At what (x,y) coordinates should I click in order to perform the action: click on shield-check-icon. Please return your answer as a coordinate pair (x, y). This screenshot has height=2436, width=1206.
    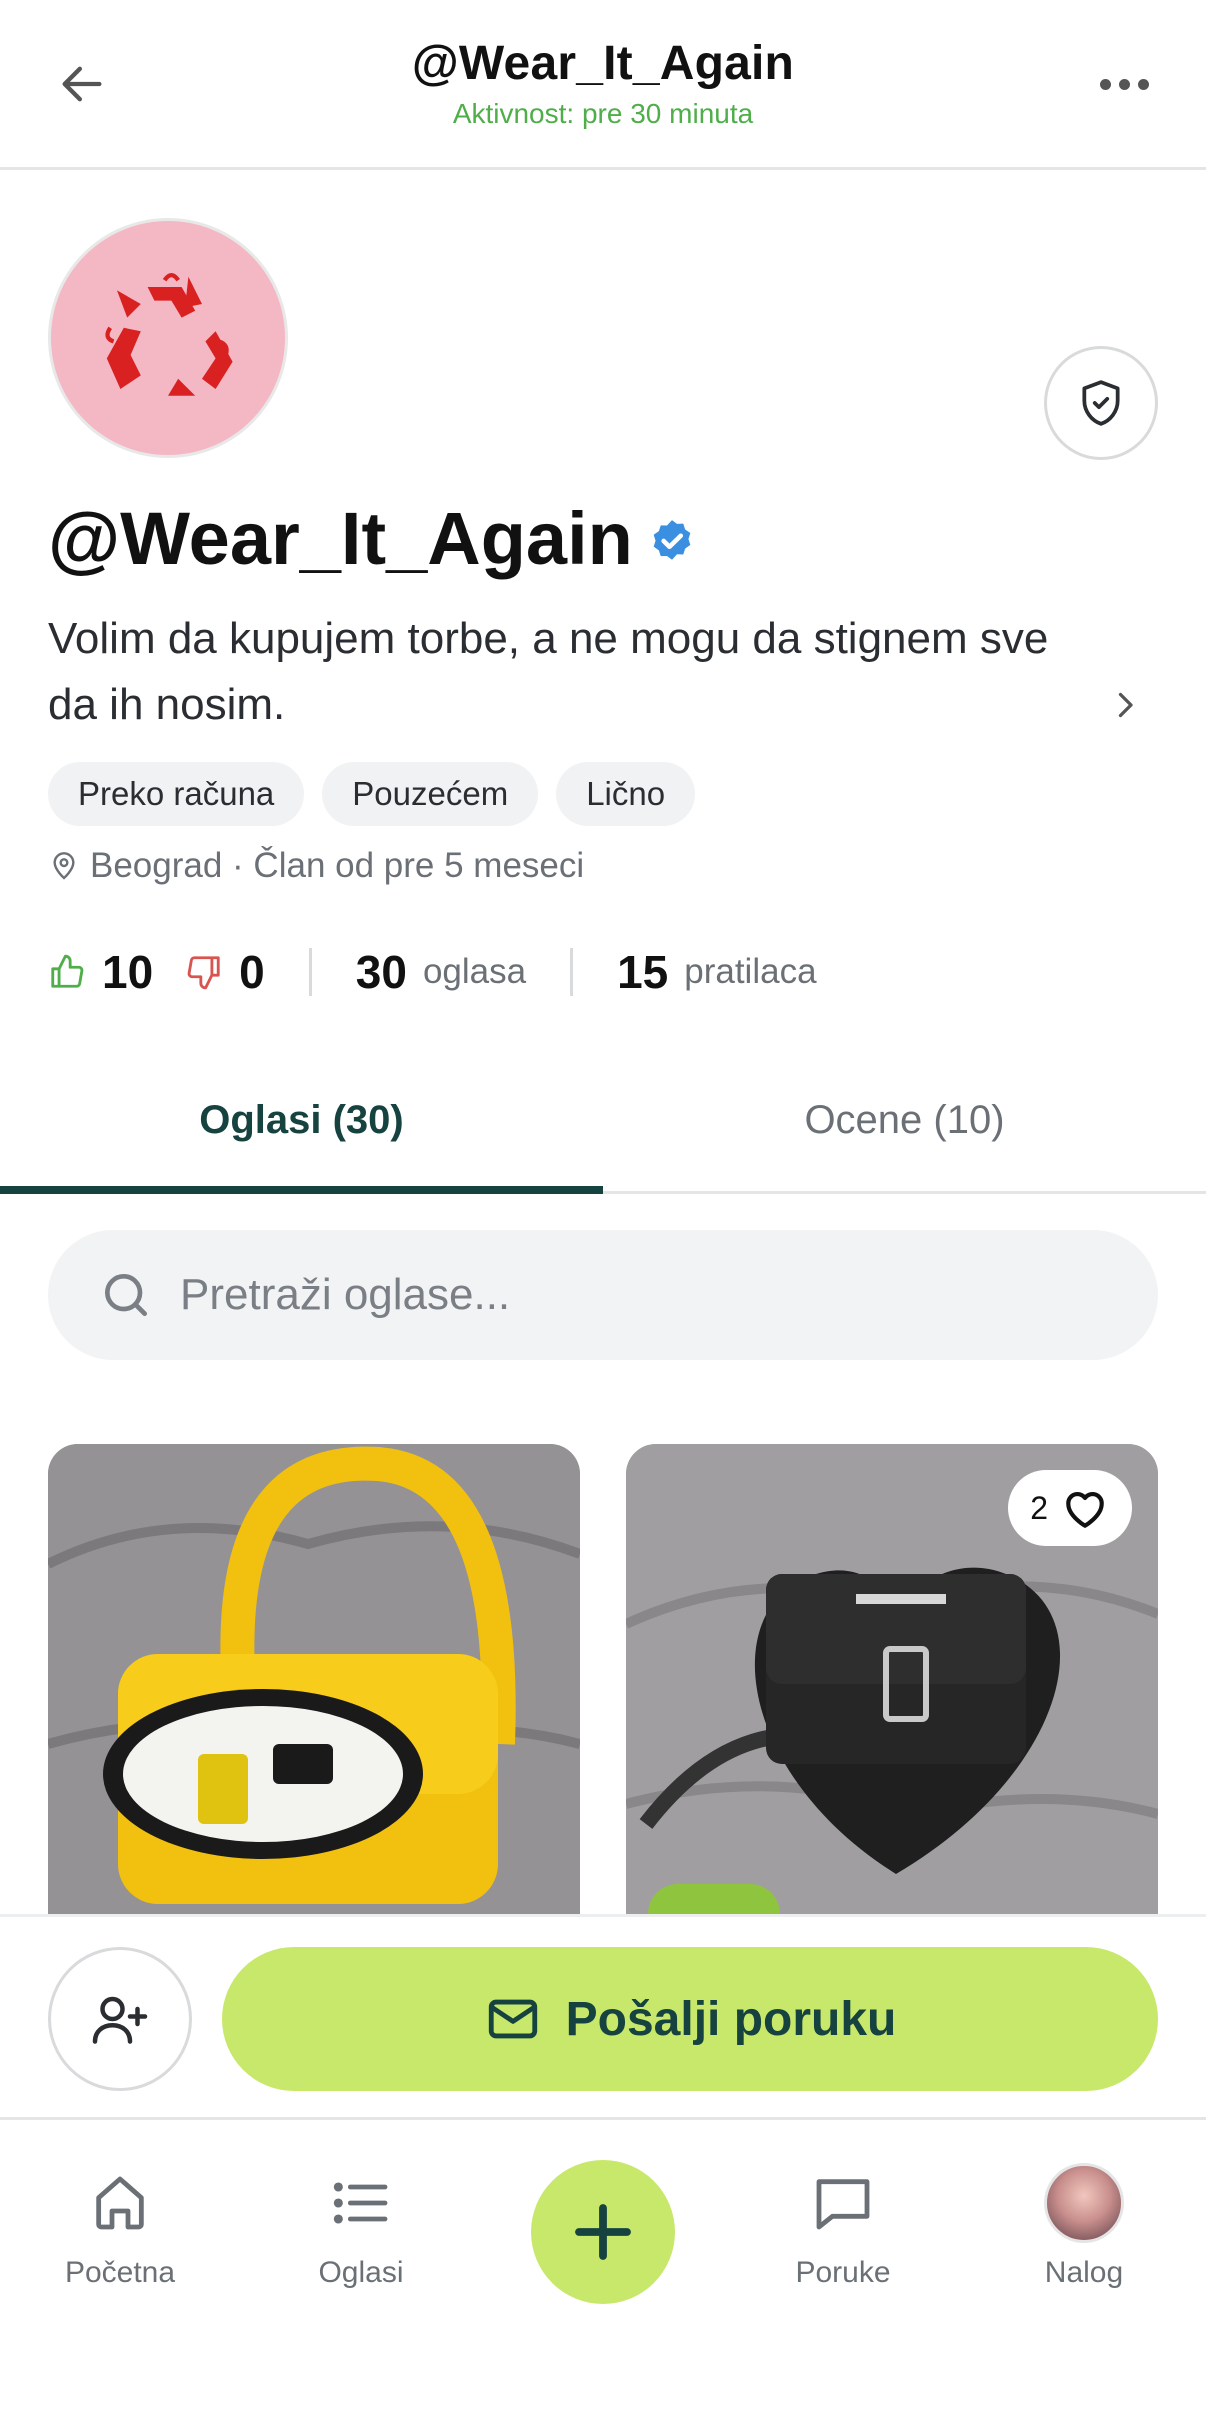
    Looking at the image, I should click on (1101, 403).